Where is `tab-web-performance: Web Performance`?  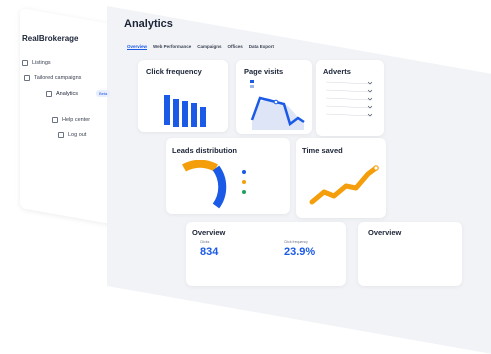 tab-web-performance: Web Performance is located at coordinates (172, 47).